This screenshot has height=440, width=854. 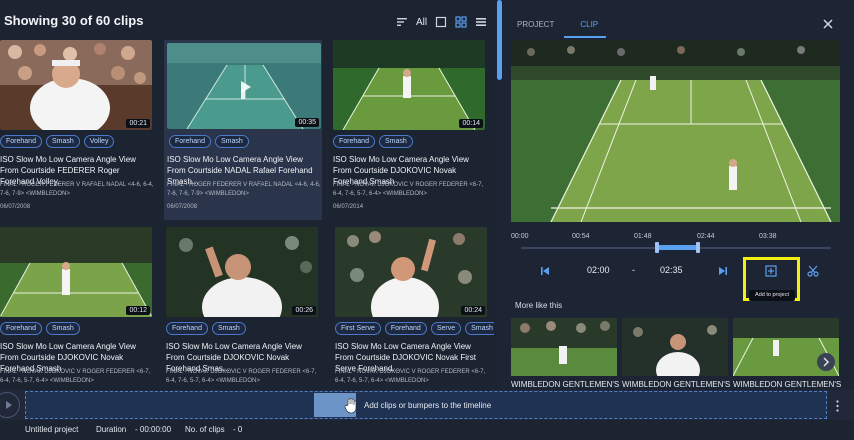 I want to click on project-name: Untitled project, so click(x=51, y=429).